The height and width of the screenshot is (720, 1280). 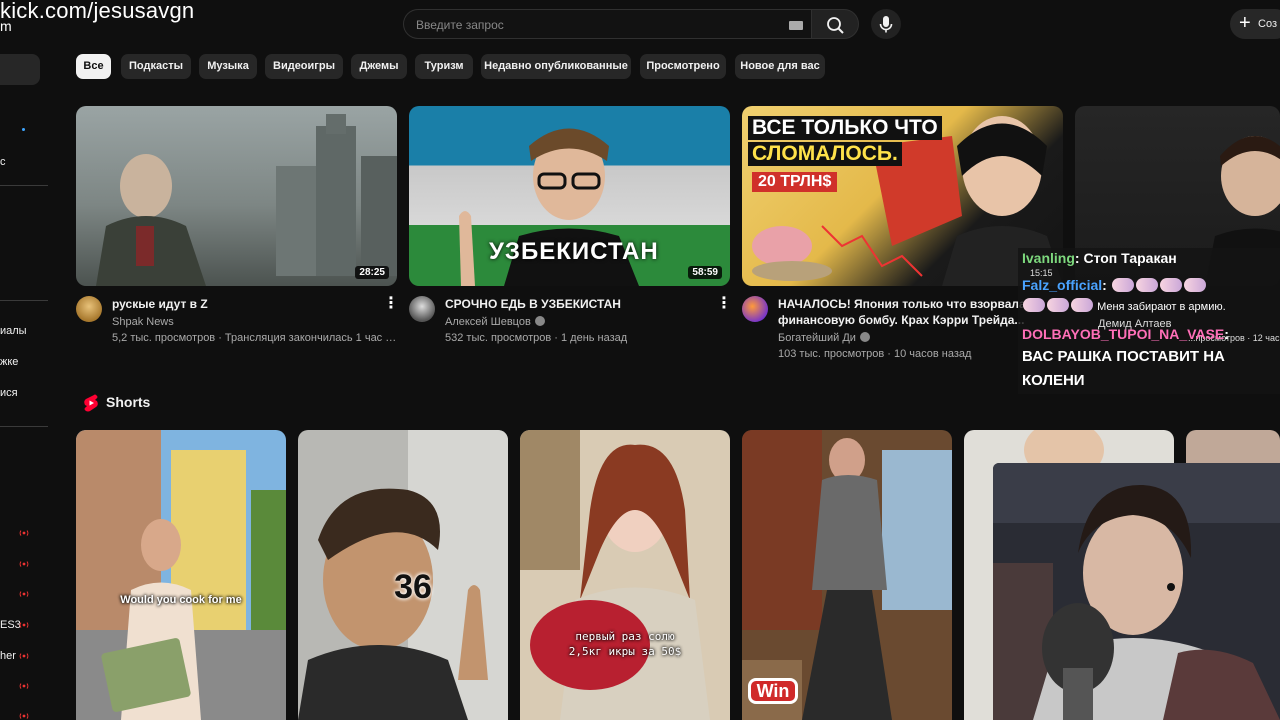 I want to click on chat-message: Меня забирают в армию., so click(x=1124, y=305).